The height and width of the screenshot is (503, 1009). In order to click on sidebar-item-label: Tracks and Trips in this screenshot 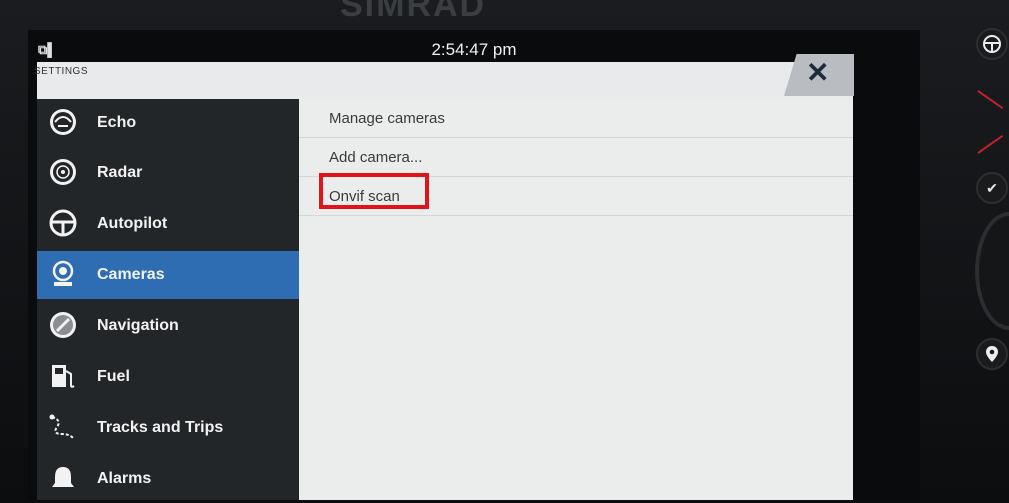, I will do `click(160, 427)`.